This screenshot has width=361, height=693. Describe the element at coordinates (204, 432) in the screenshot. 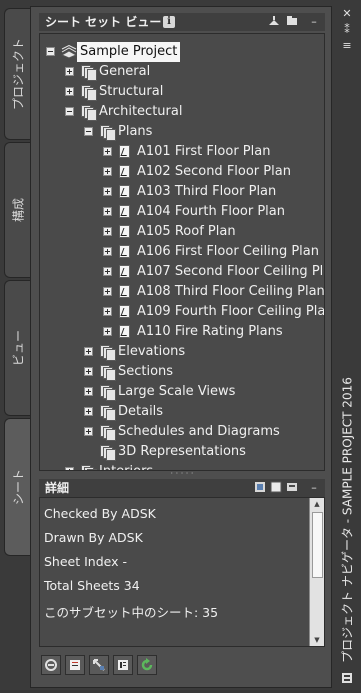

I see `tree-subset-item: Schedules and Diagrams` at that location.